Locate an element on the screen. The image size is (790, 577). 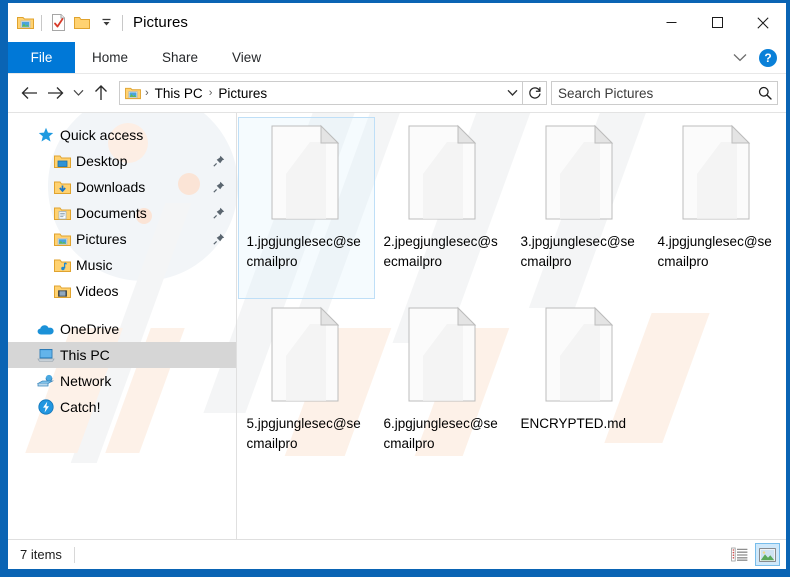
breadcrumb-pictures: Pictures is located at coordinates (242, 93).